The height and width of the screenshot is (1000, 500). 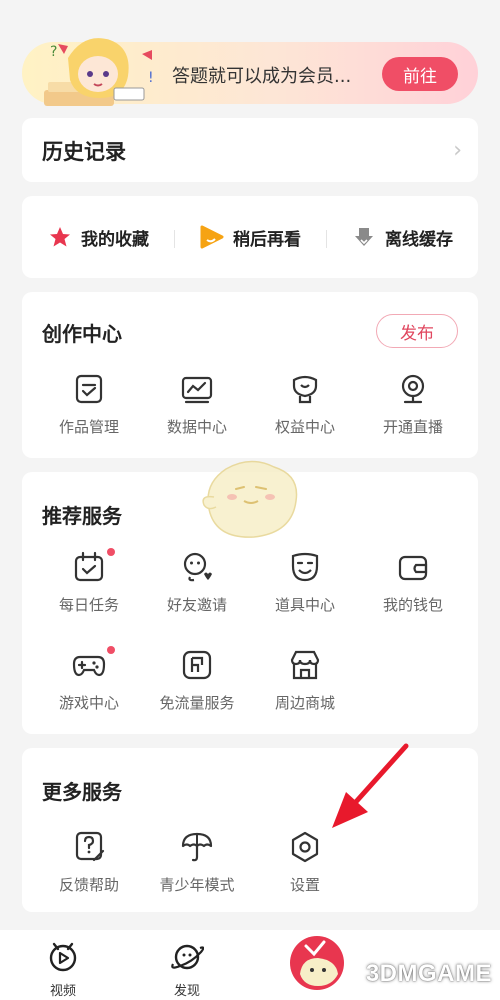 What do you see at coordinates (197, 683) in the screenshot?
I see `service-free-data: 免流量服务` at bounding box center [197, 683].